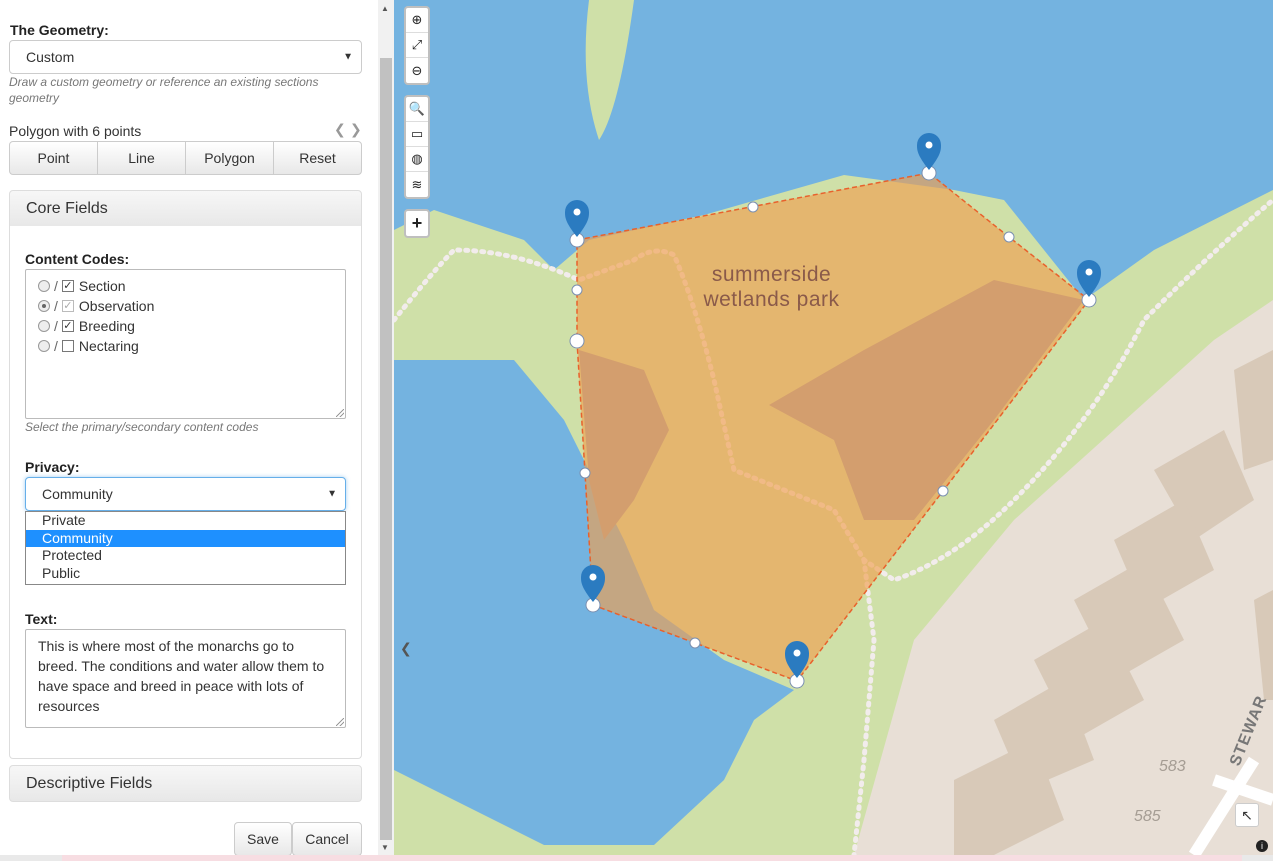  Describe the element at coordinates (417, 184) in the screenshot. I see `layers-icon: ≋` at that location.